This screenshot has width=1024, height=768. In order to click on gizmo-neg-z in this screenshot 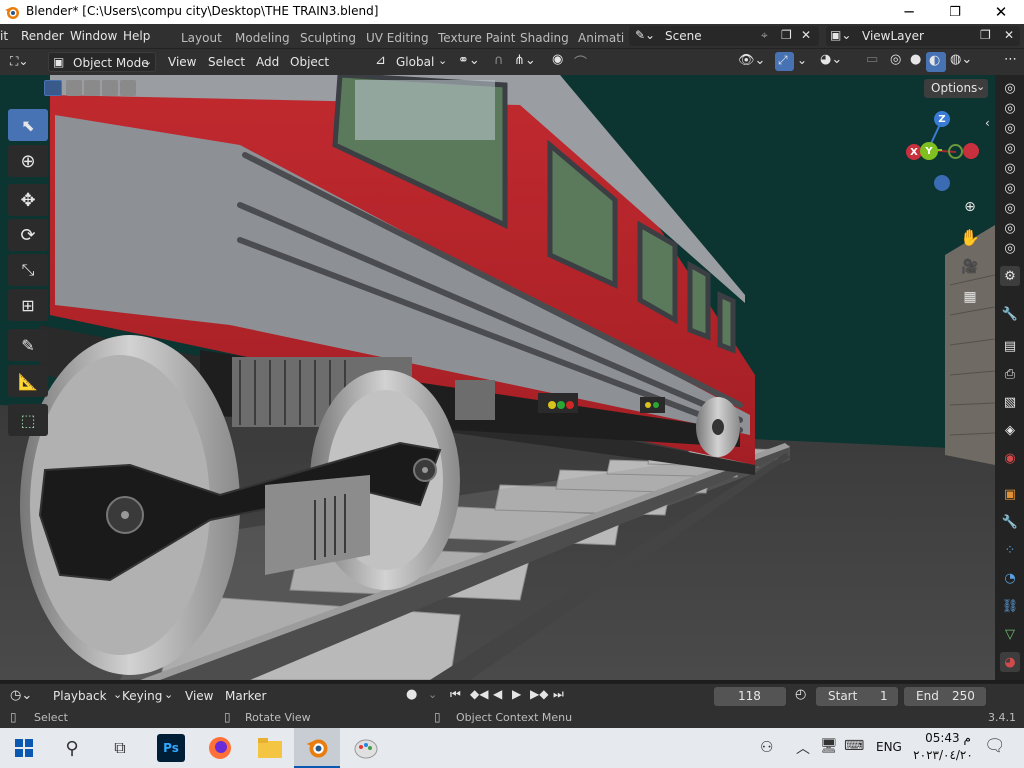, I will do `click(942, 183)`.